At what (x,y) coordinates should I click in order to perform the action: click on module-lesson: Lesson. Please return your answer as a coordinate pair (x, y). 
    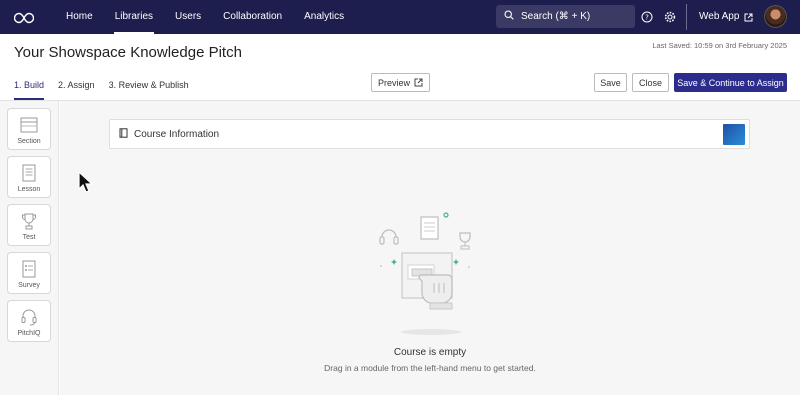
    Looking at the image, I should click on (29, 177).